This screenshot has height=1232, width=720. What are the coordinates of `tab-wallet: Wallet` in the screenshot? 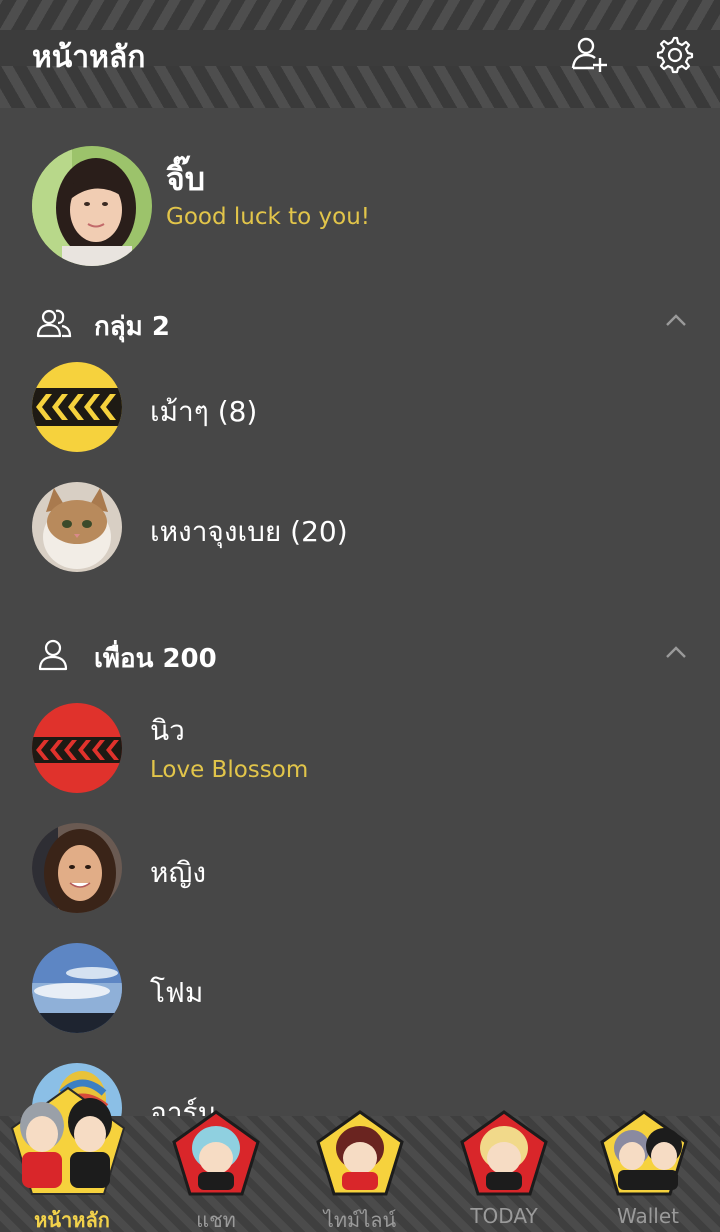 It's located at (648, 1171).